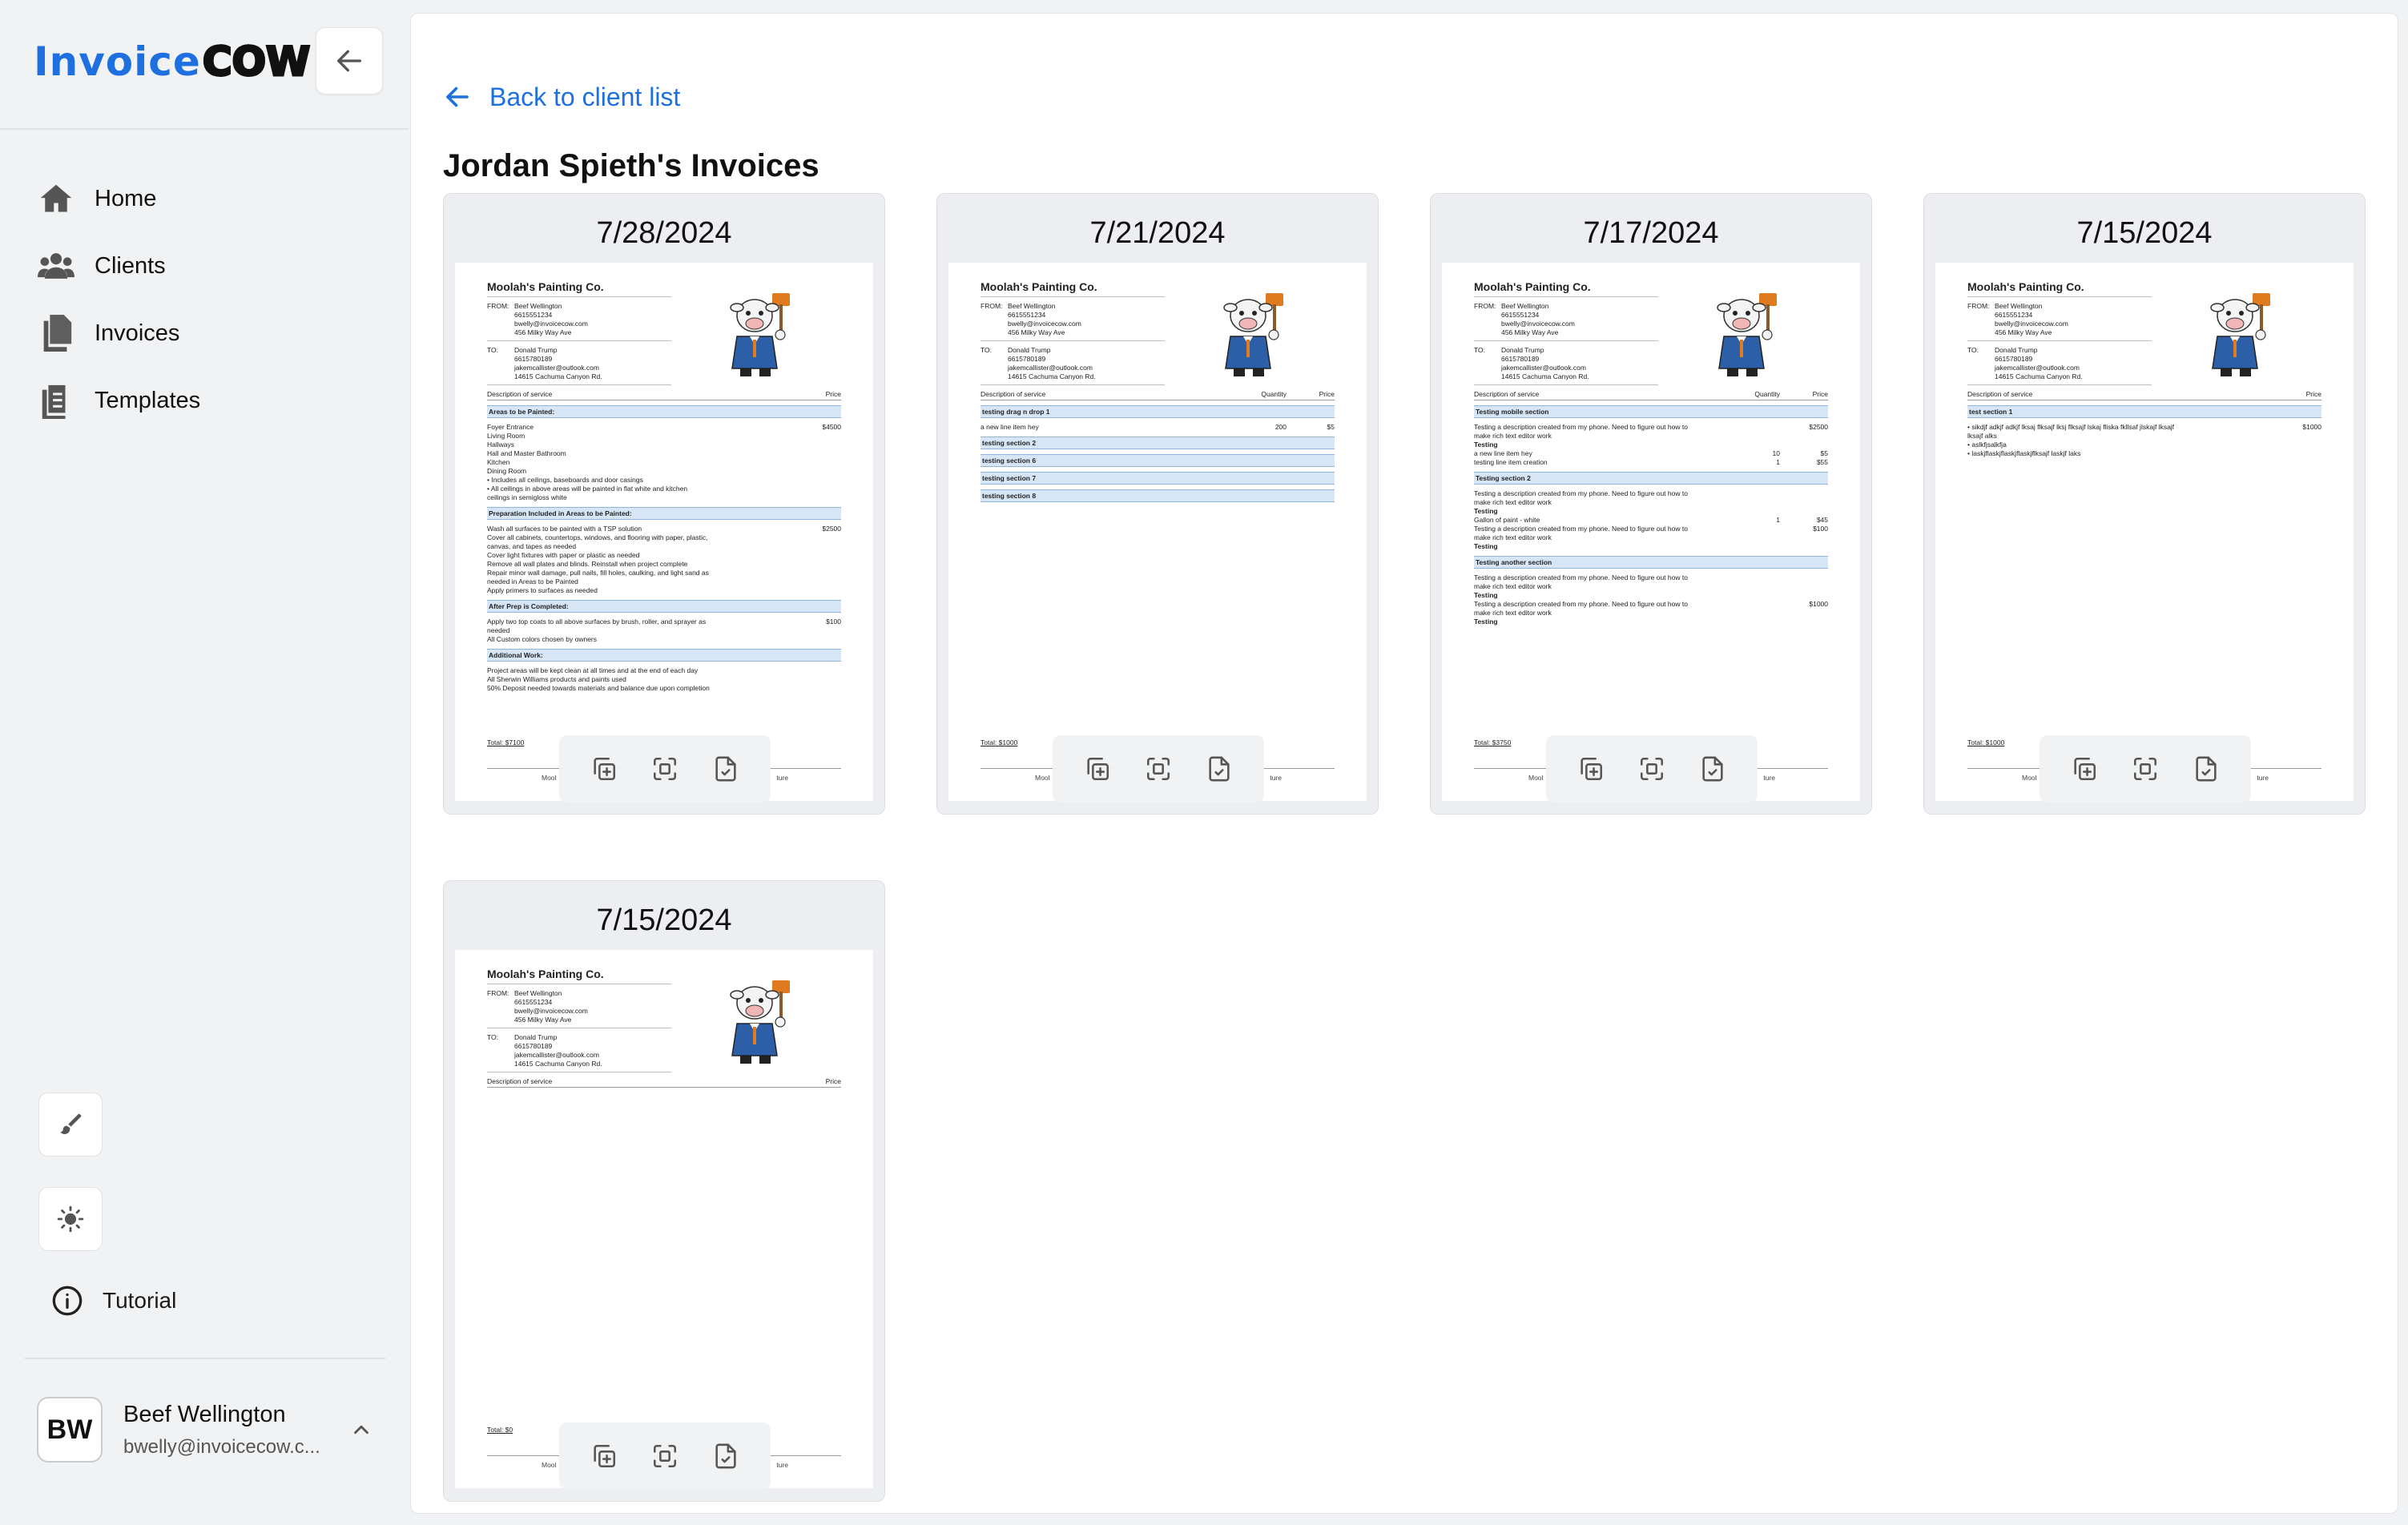  What do you see at coordinates (70, 1124) in the screenshot?
I see `theme-brush-button` at bounding box center [70, 1124].